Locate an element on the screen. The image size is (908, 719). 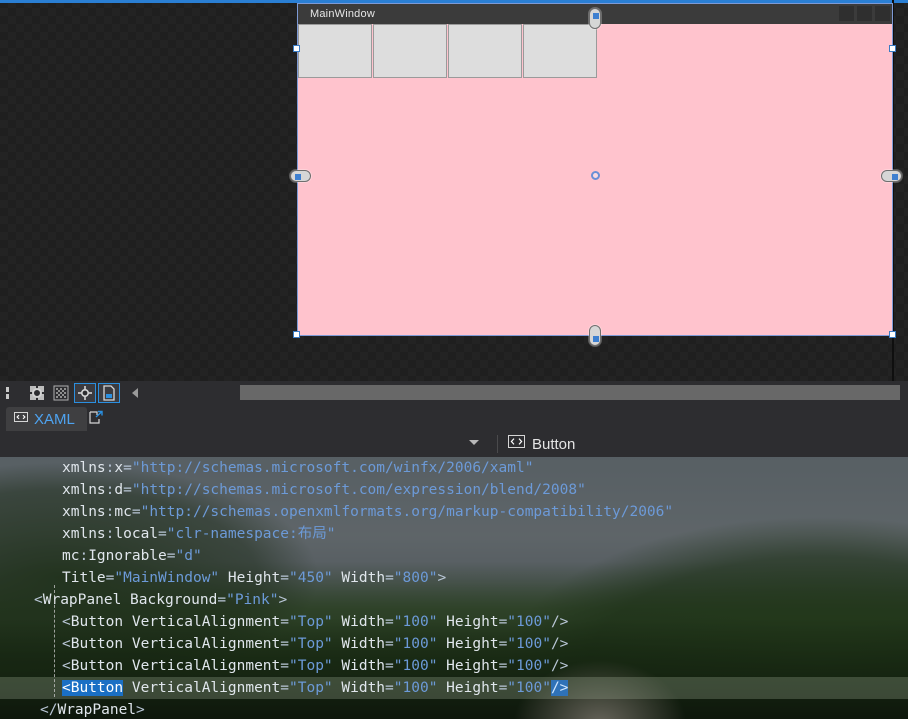
indent-guide is located at coordinates (54, 641).